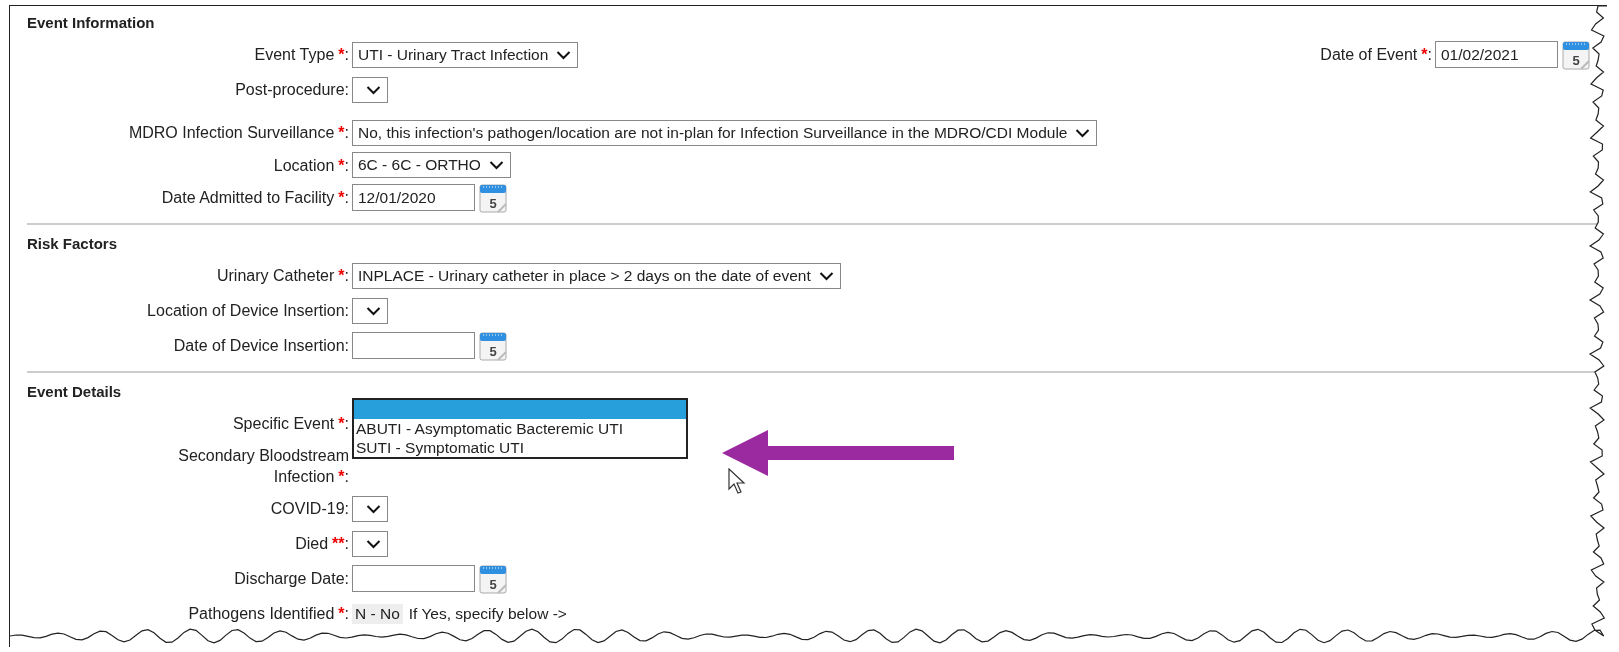  What do you see at coordinates (301, 55) in the screenshot?
I see `field-label: Event Type *:` at bounding box center [301, 55].